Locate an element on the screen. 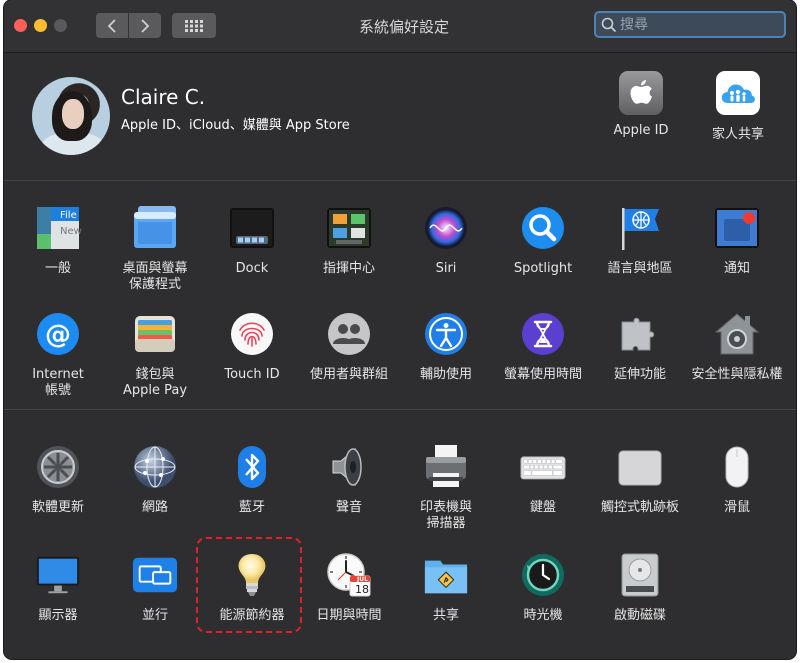 The image size is (800, 663). printer-icon is located at coordinates (446, 467).